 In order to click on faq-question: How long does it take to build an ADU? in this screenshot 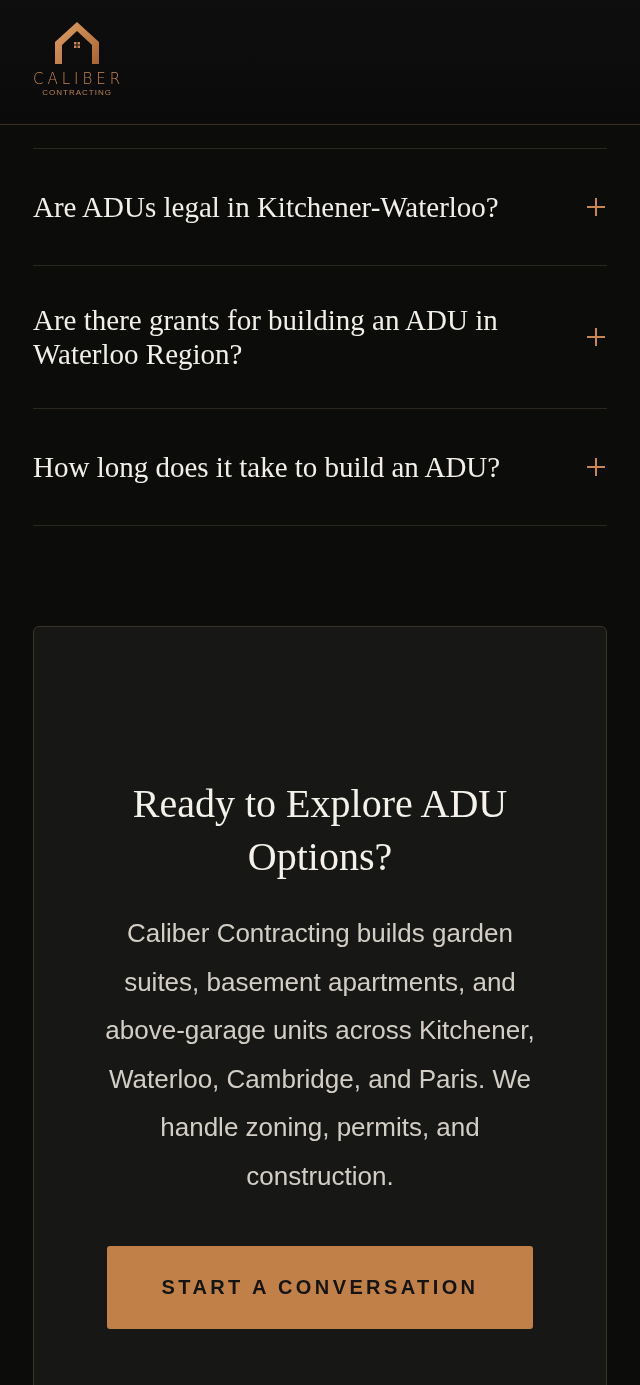, I will do `click(320, 467)`.